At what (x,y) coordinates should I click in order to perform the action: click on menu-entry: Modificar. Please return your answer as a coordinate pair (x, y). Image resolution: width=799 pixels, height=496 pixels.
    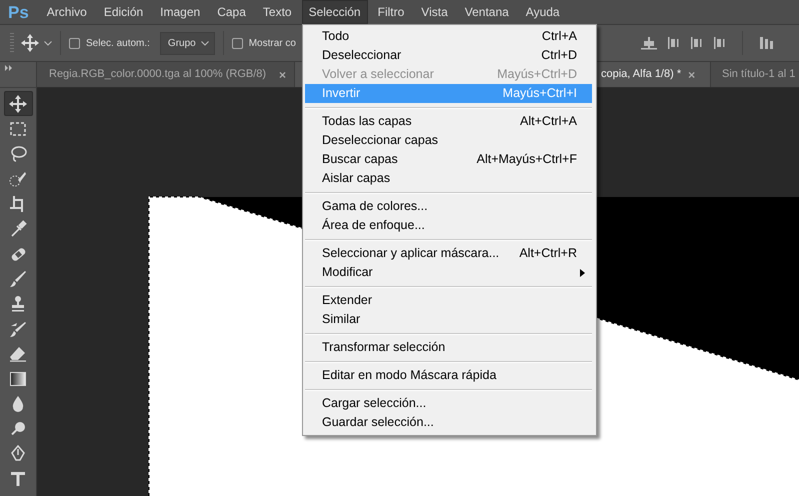
    Looking at the image, I should click on (448, 272).